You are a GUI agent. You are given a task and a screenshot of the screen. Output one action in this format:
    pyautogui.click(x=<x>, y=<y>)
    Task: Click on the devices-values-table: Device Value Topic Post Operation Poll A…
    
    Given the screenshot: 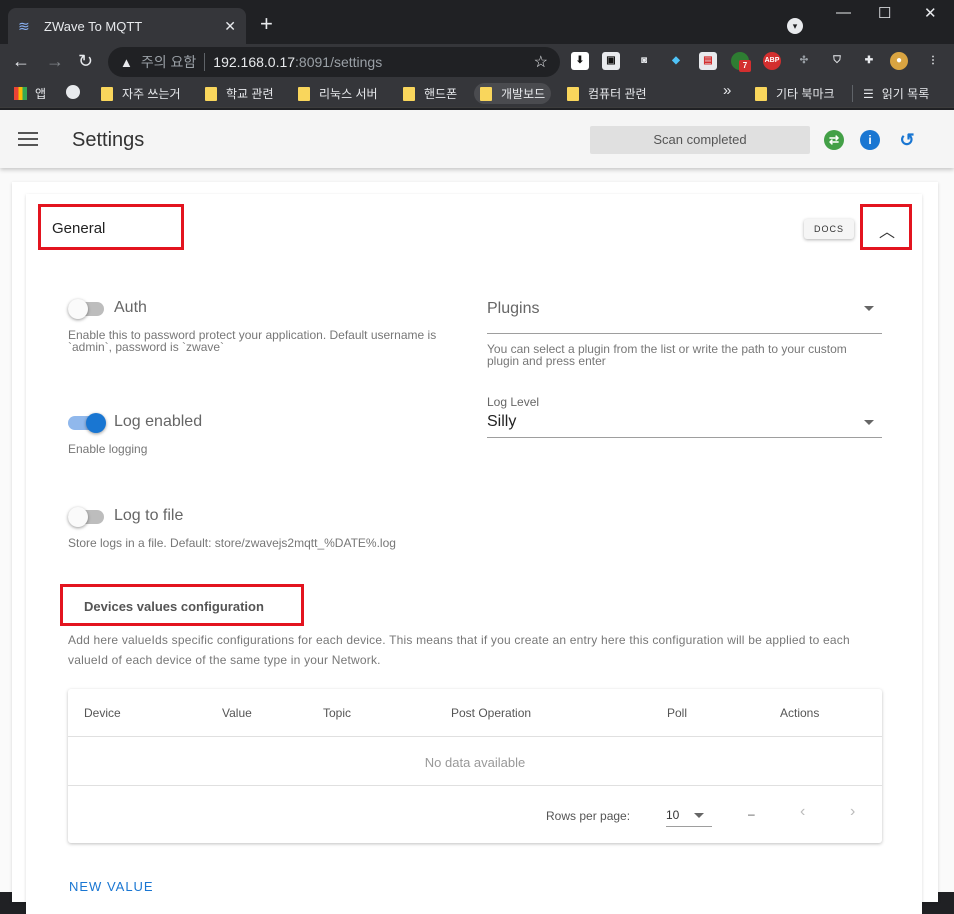 What is the action you would take?
    pyautogui.click(x=475, y=766)
    